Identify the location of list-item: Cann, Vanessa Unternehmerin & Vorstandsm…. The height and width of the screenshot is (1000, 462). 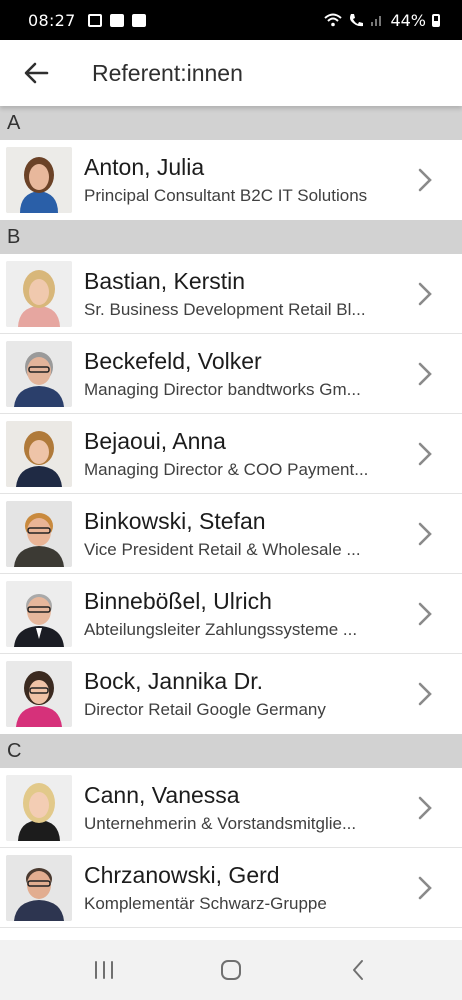
(231, 808).